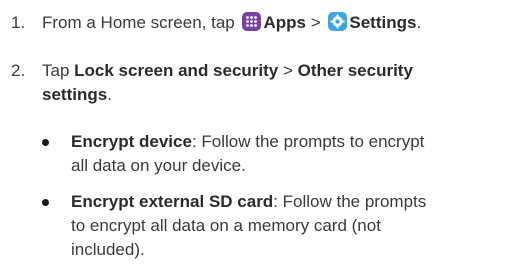 This screenshot has width=511, height=277. What do you see at coordinates (286, 166) in the screenshot?
I see `bullet-line-2: all data on your device.` at bounding box center [286, 166].